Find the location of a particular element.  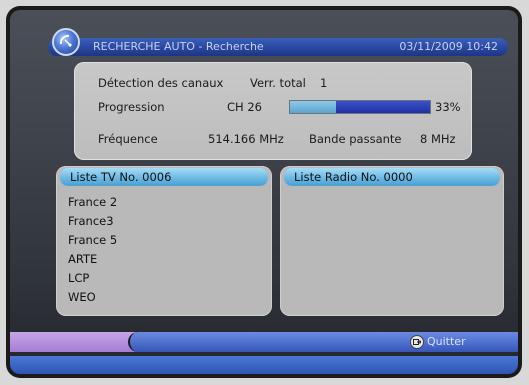

list-item: WEO is located at coordinates (92, 297).